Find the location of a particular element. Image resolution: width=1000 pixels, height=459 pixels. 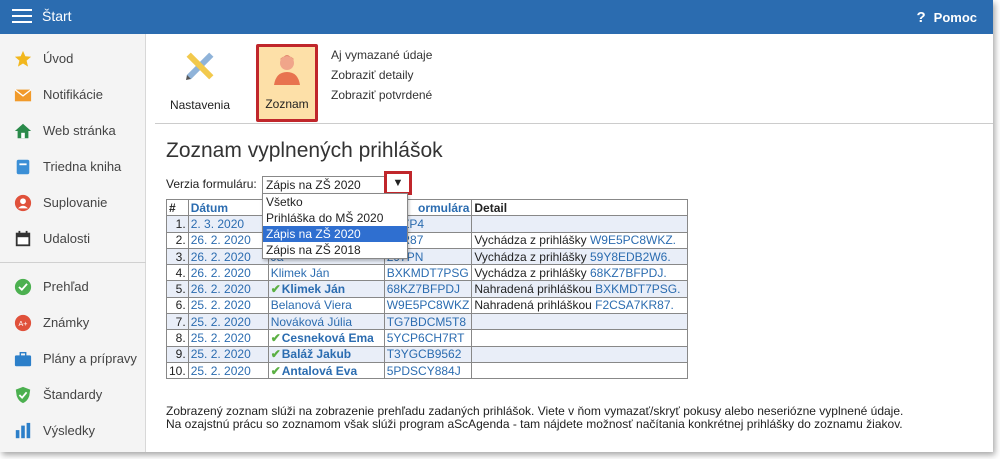

list-label: Zoznam is located at coordinates (287, 104).